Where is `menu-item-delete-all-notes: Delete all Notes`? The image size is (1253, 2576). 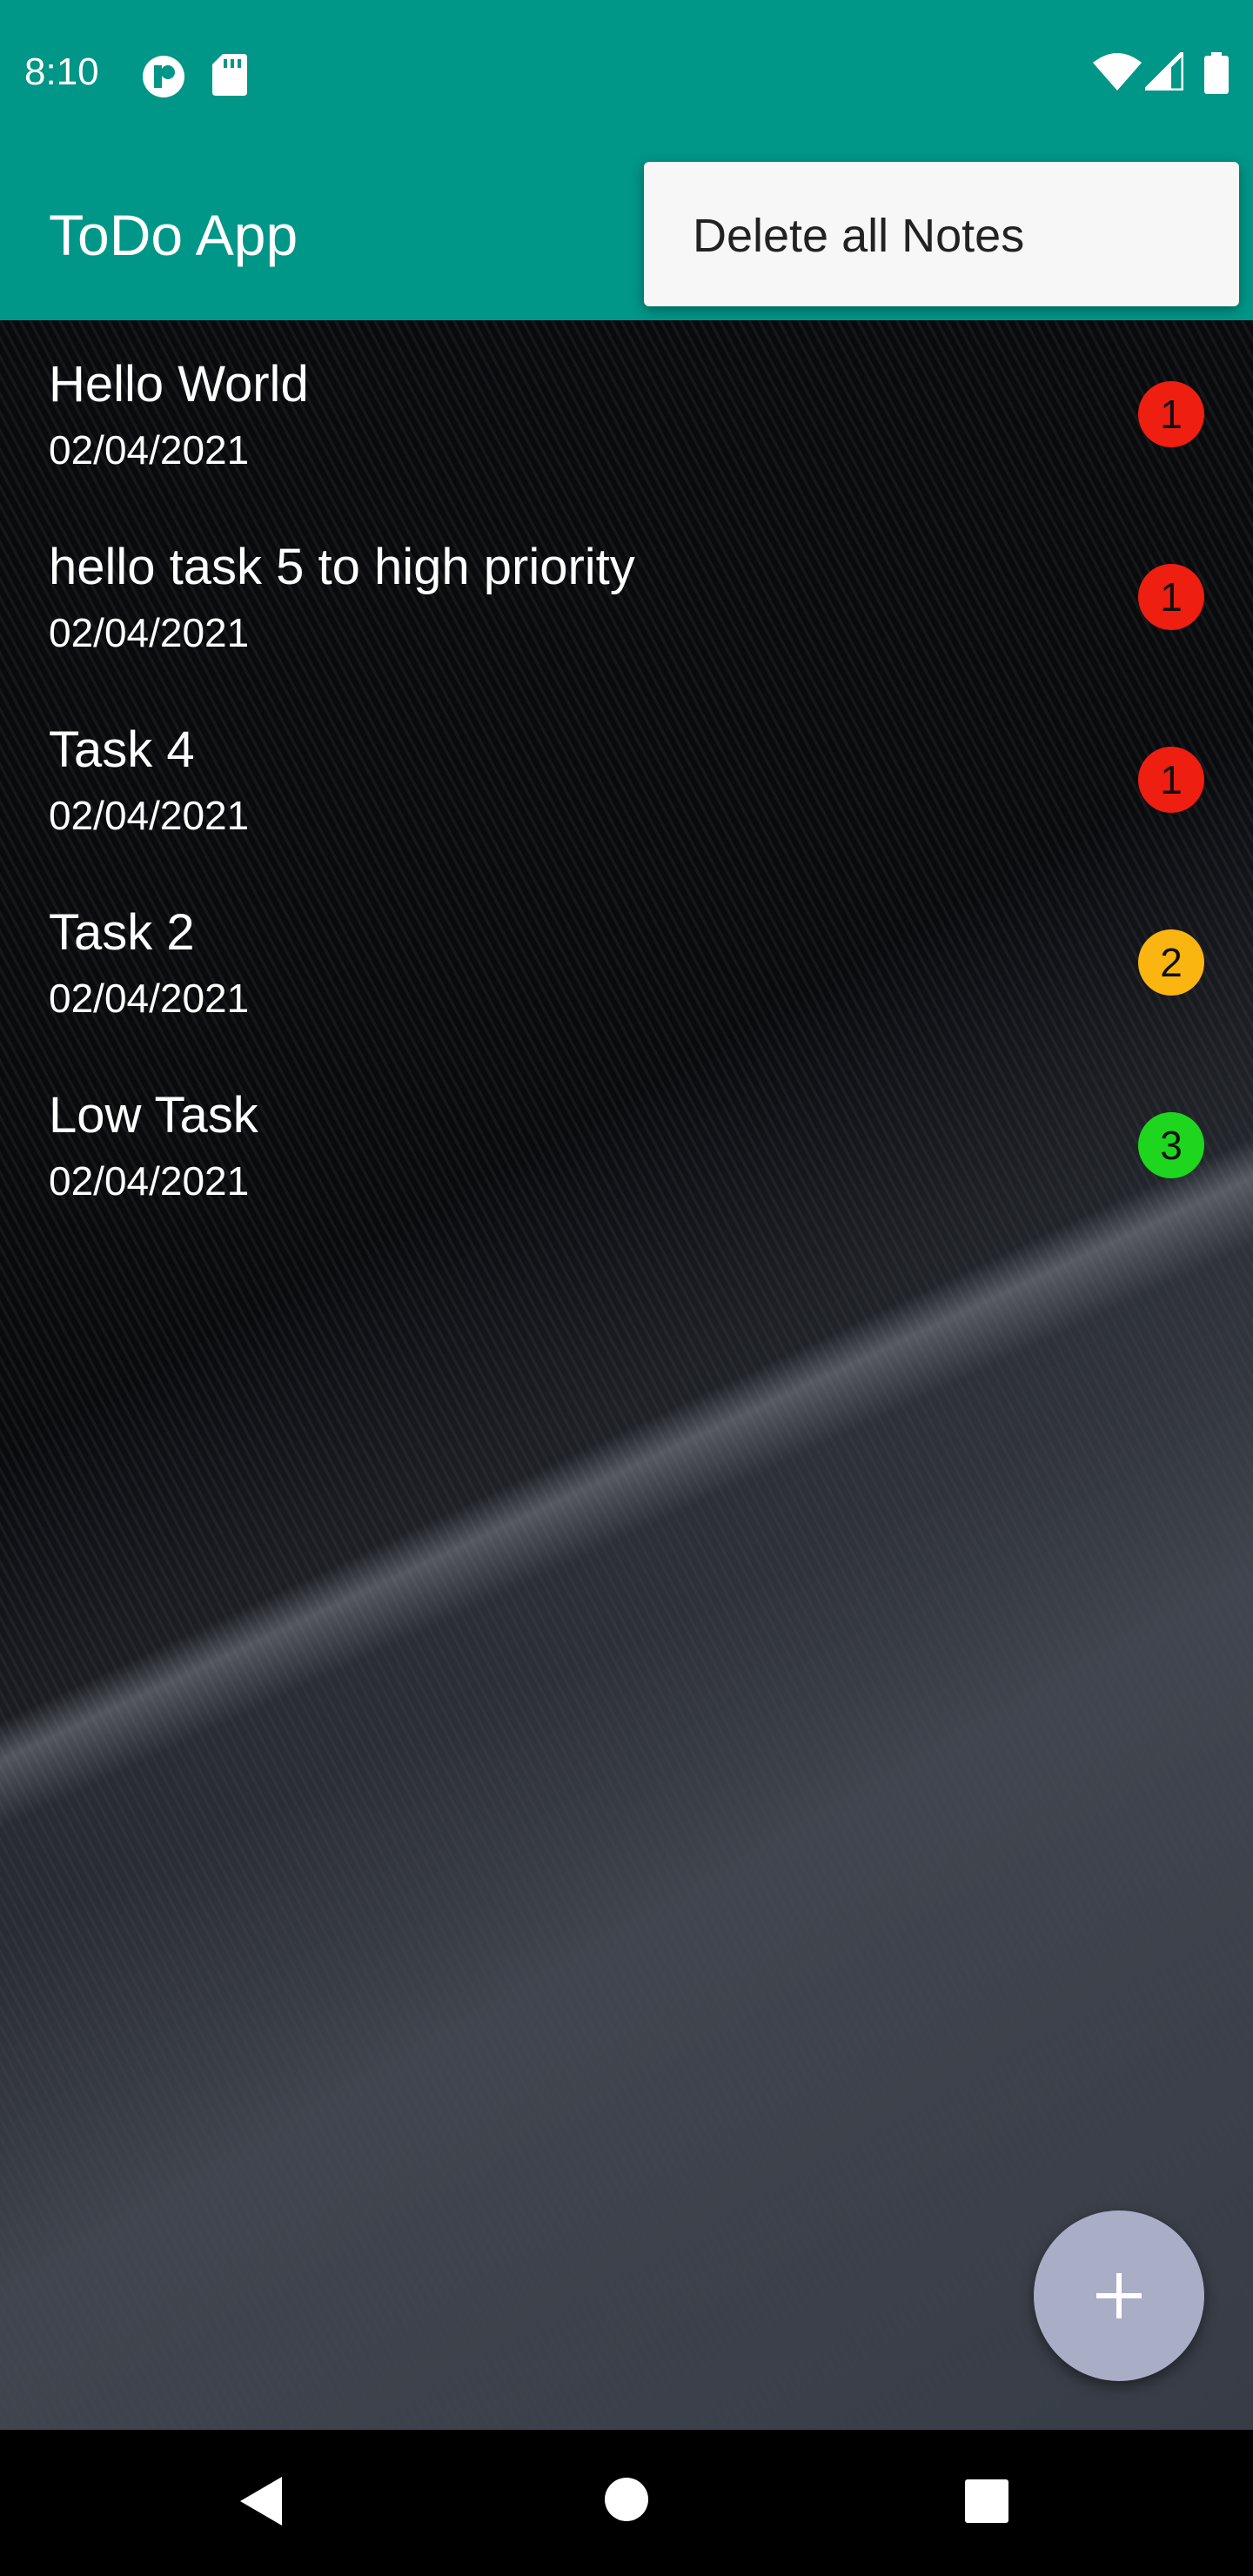 menu-item-delete-all-notes: Delete all Notes is located at coordinates (942, 234).